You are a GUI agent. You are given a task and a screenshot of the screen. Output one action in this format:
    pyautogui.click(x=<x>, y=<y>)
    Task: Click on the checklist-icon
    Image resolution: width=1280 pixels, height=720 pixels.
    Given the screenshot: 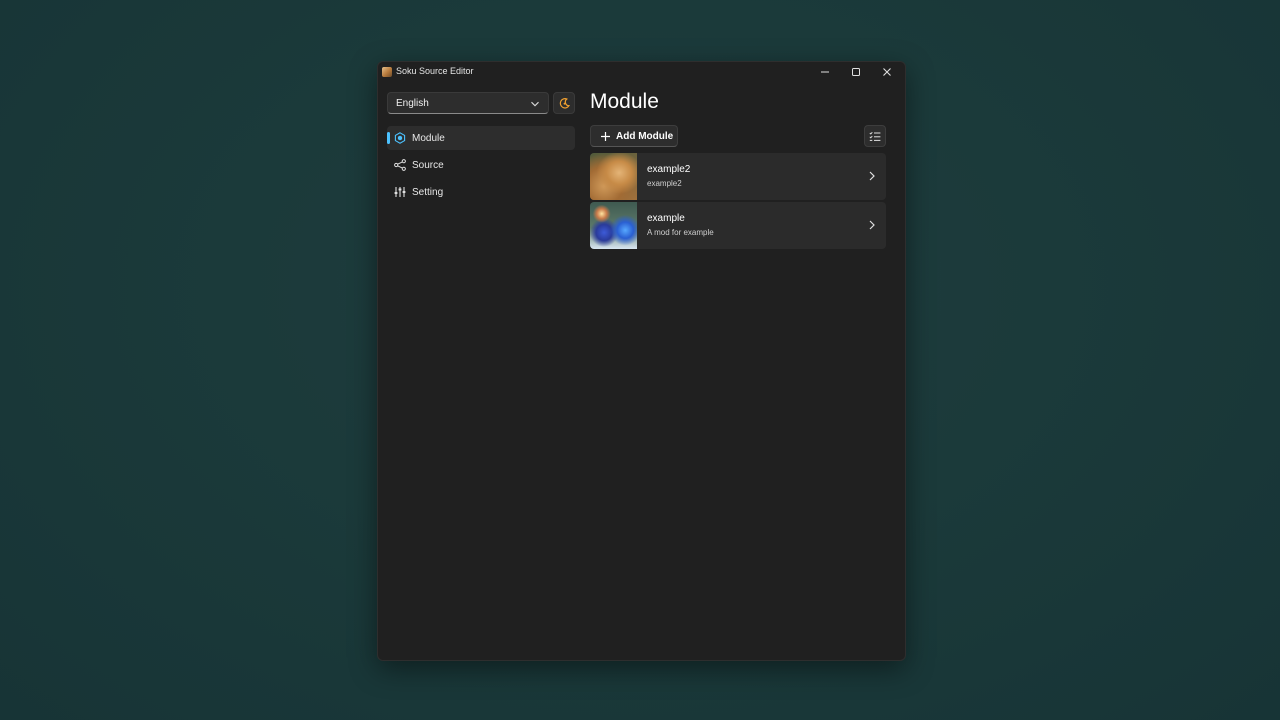 What is the action you would take?
    pyautogui.click(x=875, y=136)
    